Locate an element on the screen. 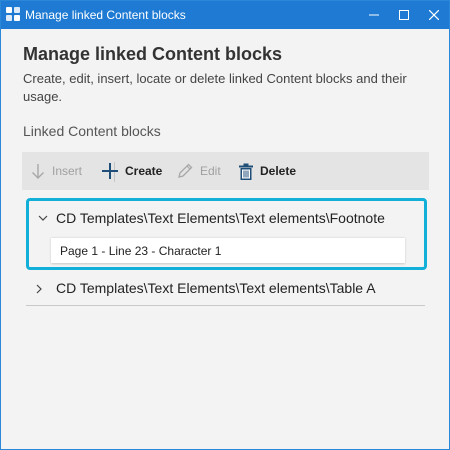 Image resolution: width=450 pixels, height=450 pixels. usage-item: Page 1 - Line 23 - Character 1 is located at coordinates (228, 250).